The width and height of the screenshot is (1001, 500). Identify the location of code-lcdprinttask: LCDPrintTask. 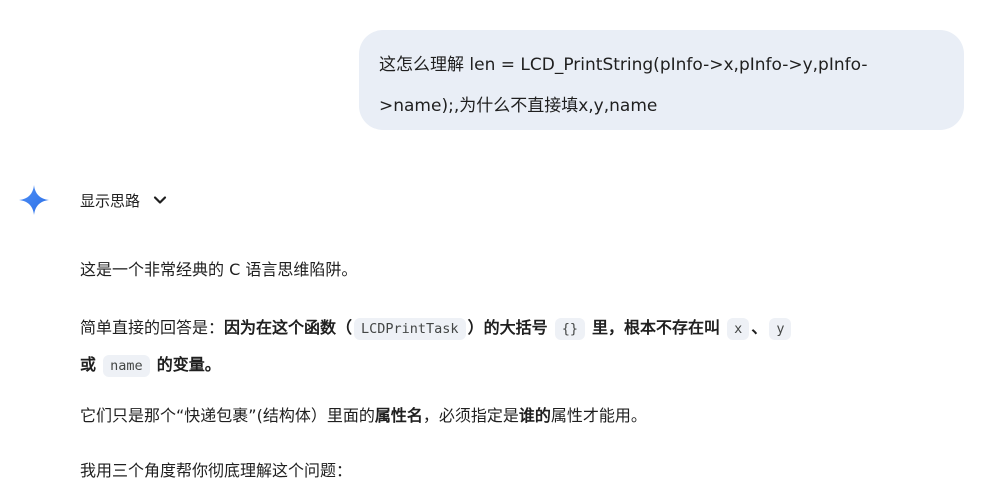
(410, 329).